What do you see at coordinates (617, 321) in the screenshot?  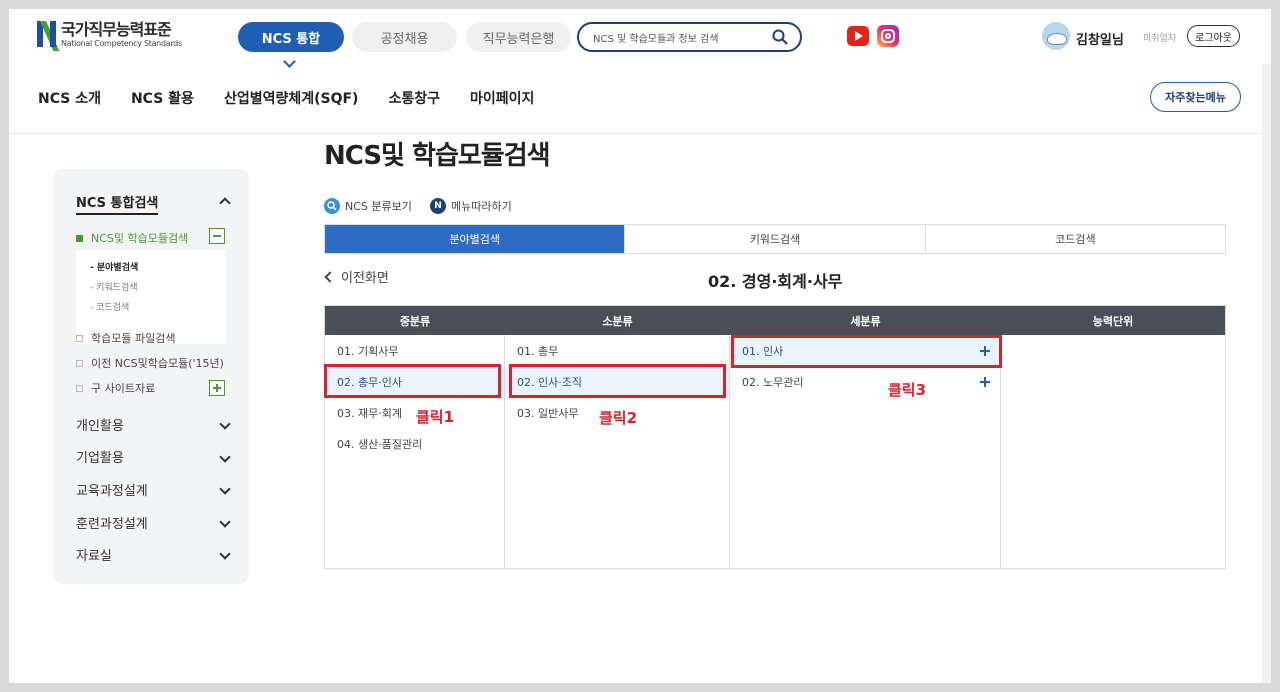 I see `column-header-small: 소분류` at bounding box center [617, 321].